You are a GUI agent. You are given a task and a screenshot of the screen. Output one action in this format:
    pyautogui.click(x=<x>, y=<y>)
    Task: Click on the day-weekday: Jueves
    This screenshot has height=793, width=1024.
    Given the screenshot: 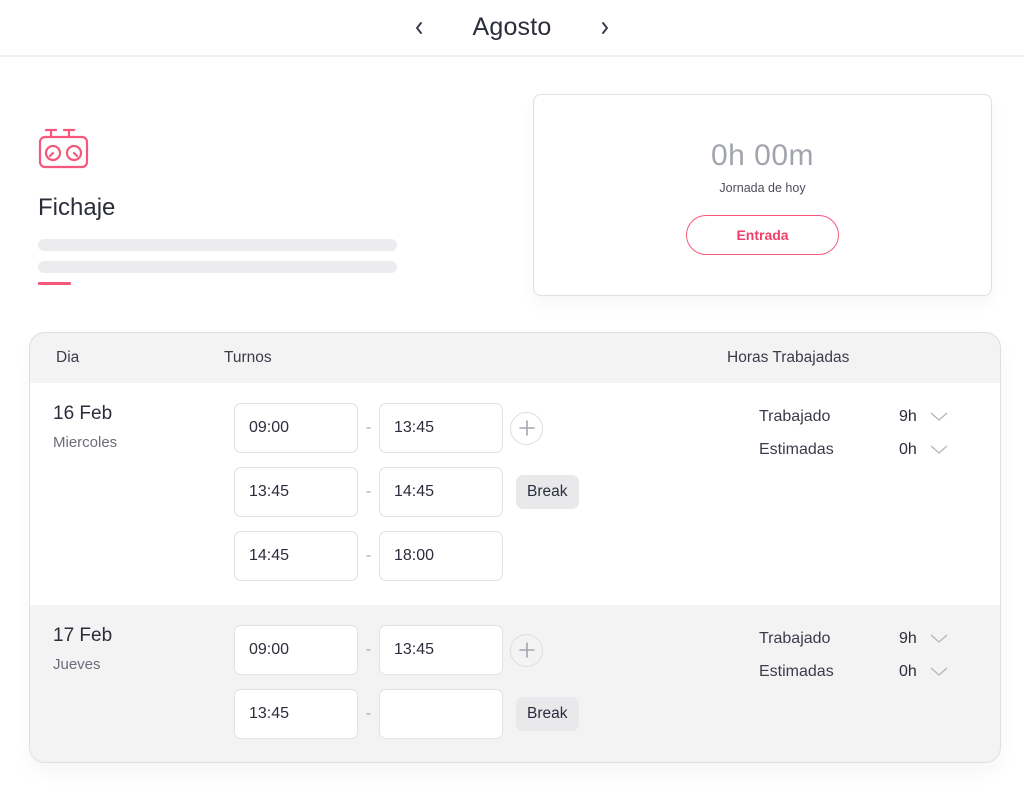 What is the action you would take?
    pyautogui.click(x=77, y=664)
    